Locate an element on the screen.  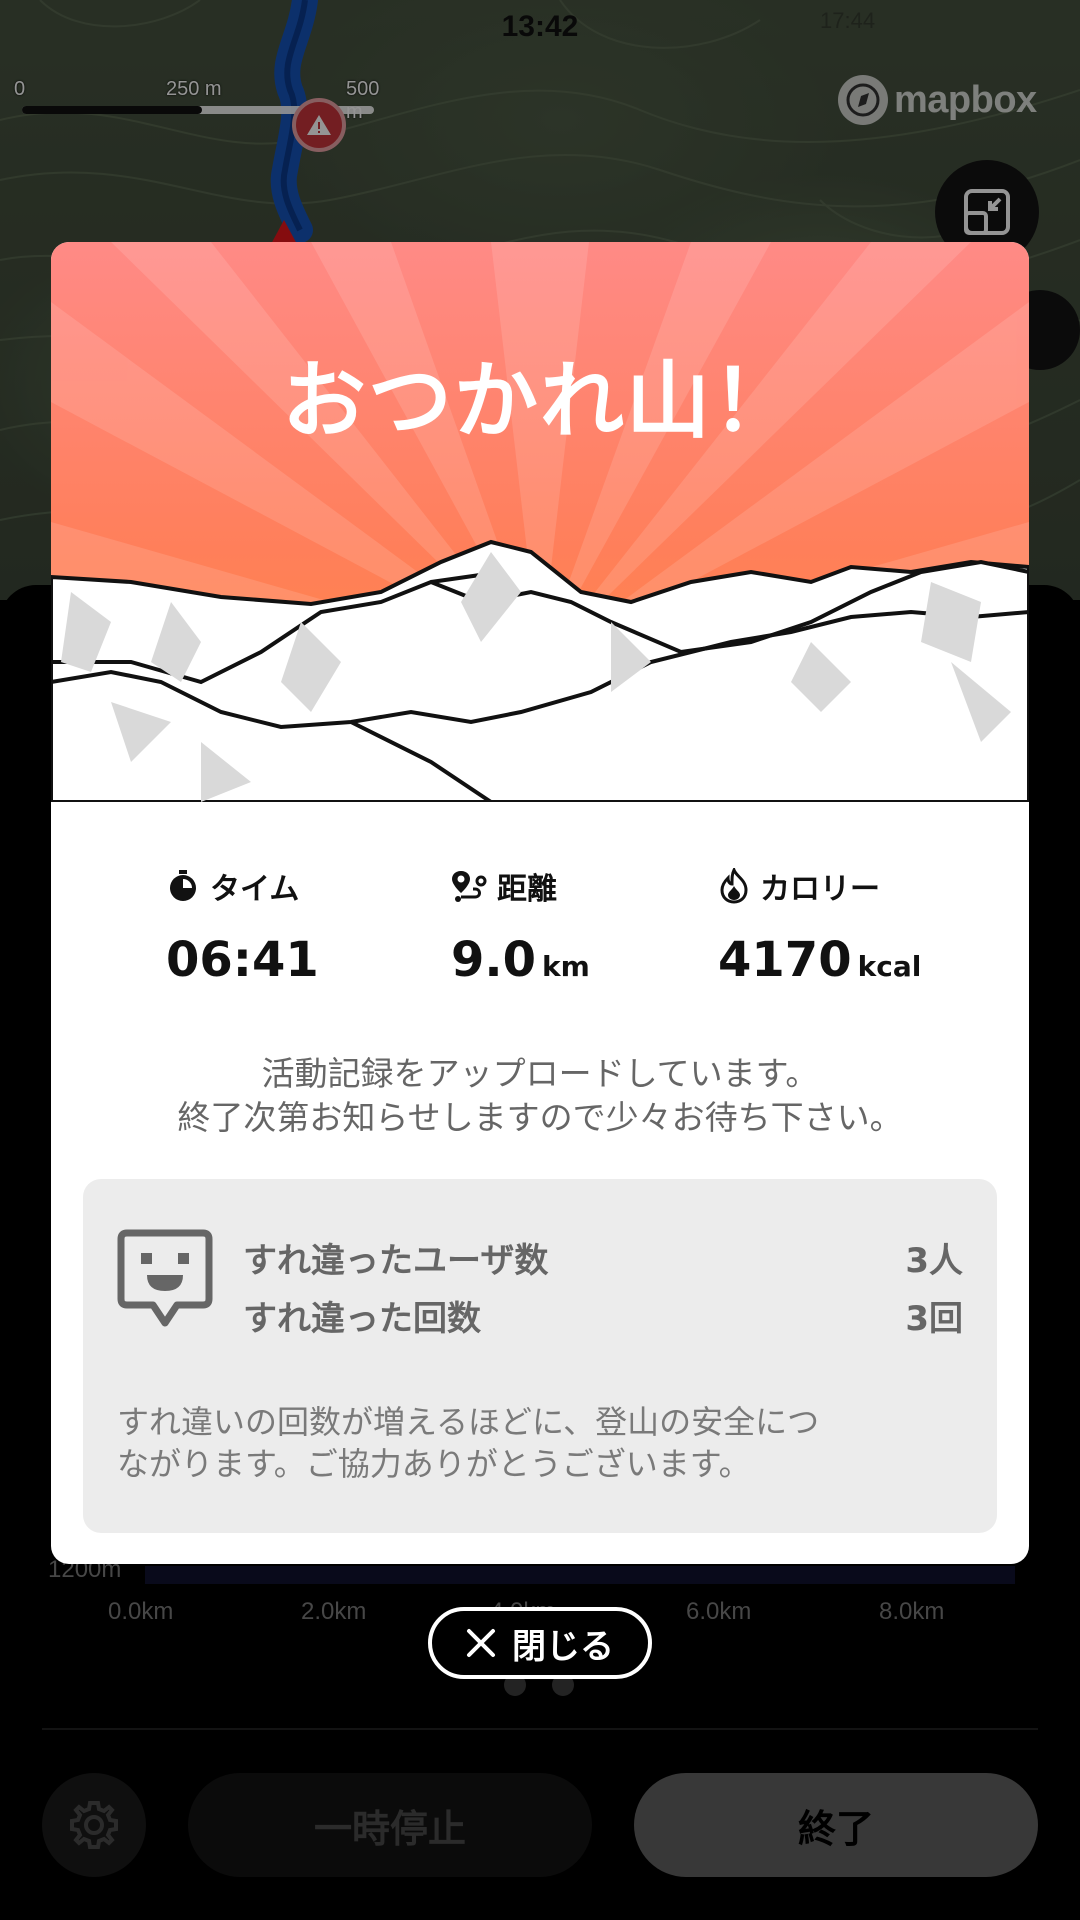
stat-time-label: タイム is located at coordinates (255, 889).